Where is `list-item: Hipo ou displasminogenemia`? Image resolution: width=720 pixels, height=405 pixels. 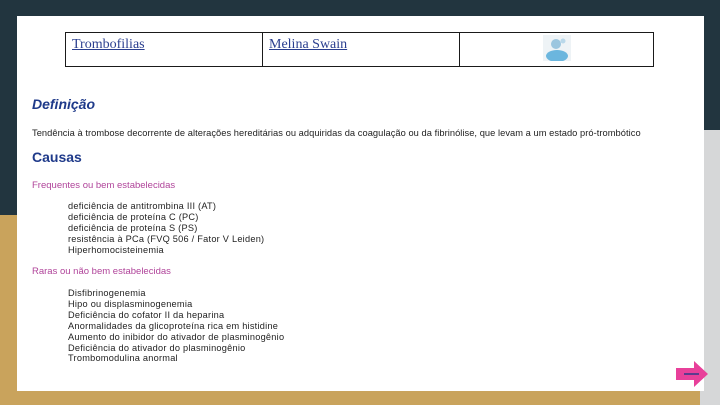 list-item: Hipo ou displasminogenemia is located at coordinates (130, 303).